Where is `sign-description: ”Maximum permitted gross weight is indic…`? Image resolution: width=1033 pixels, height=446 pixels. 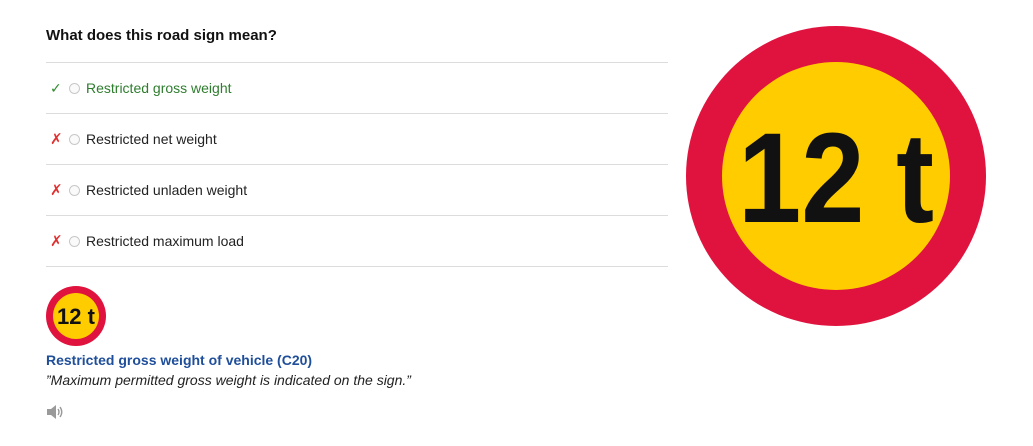
sign-description: ”Maximum permitted gross weight is indic… is located at coordinates (228, 380).